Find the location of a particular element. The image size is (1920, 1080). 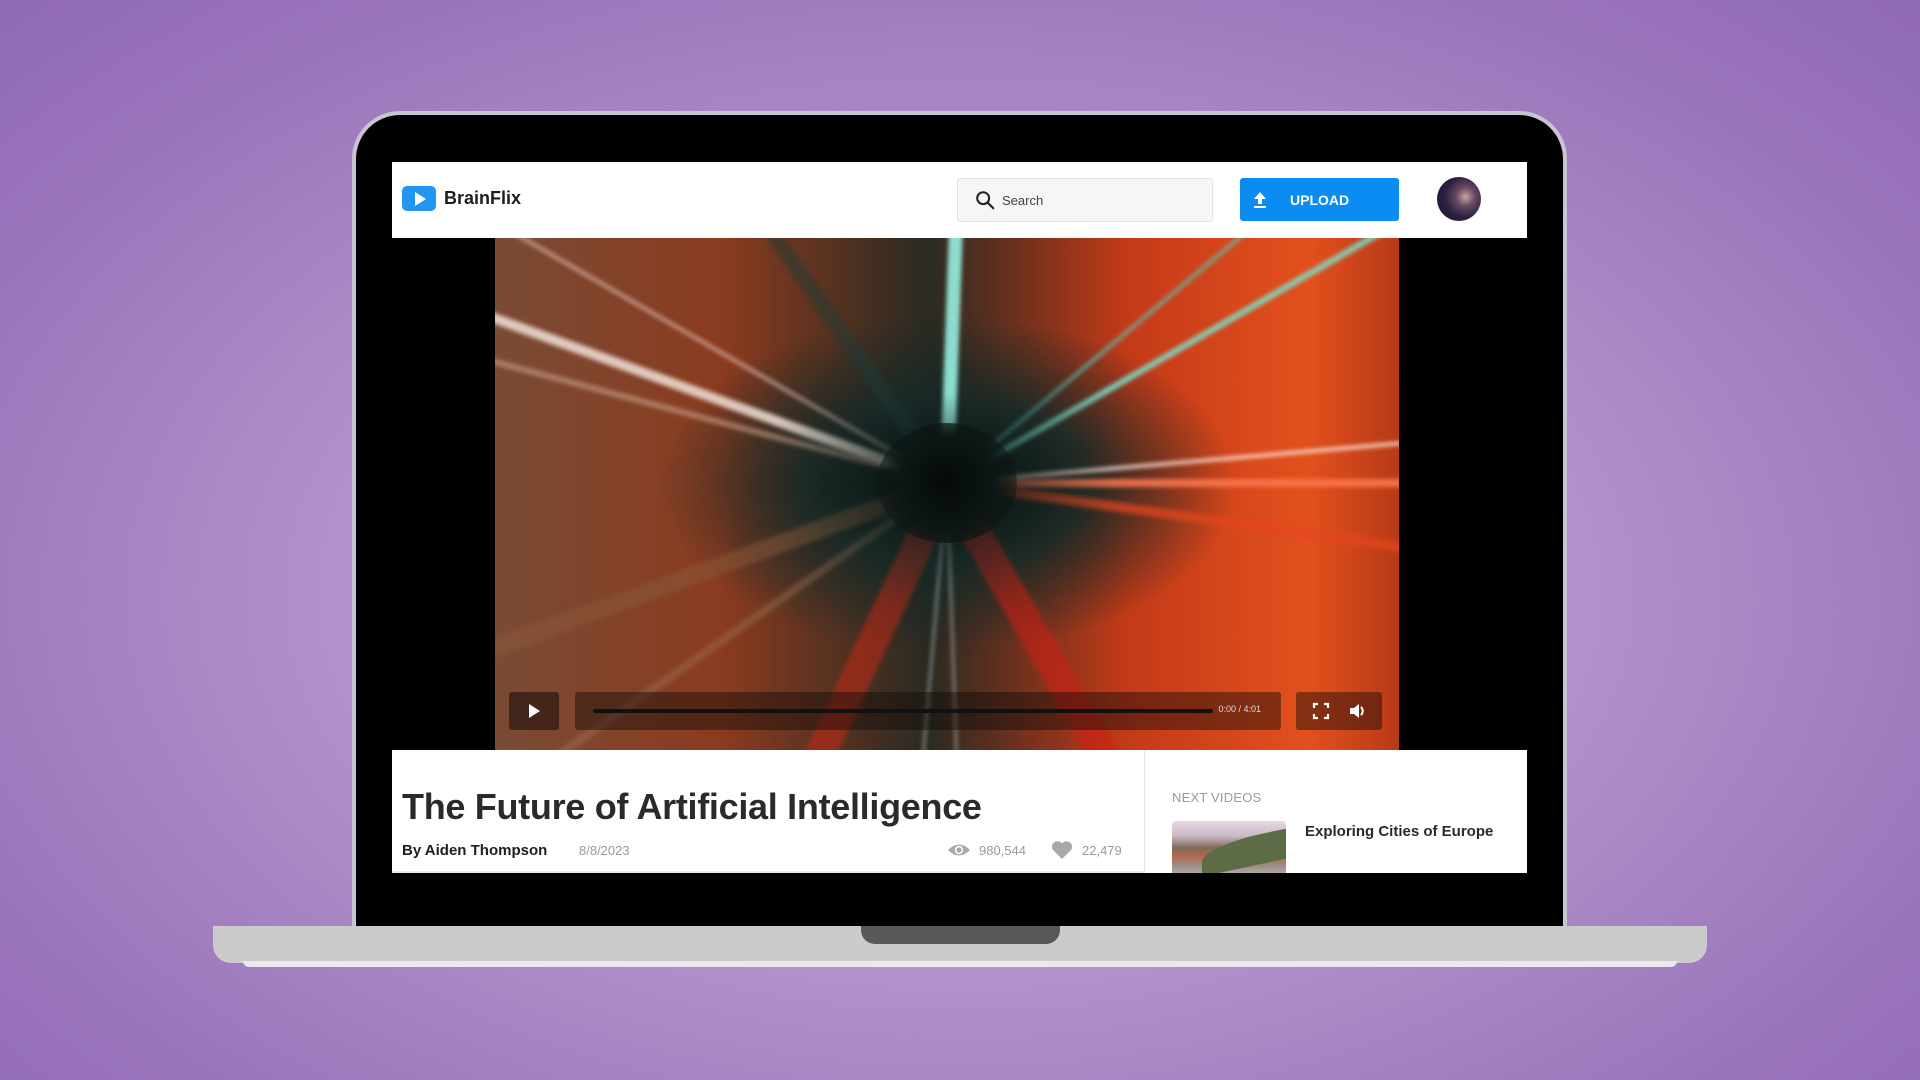

video-title: The Future of Artificial Intelligence is located at coordinates (692, 806).